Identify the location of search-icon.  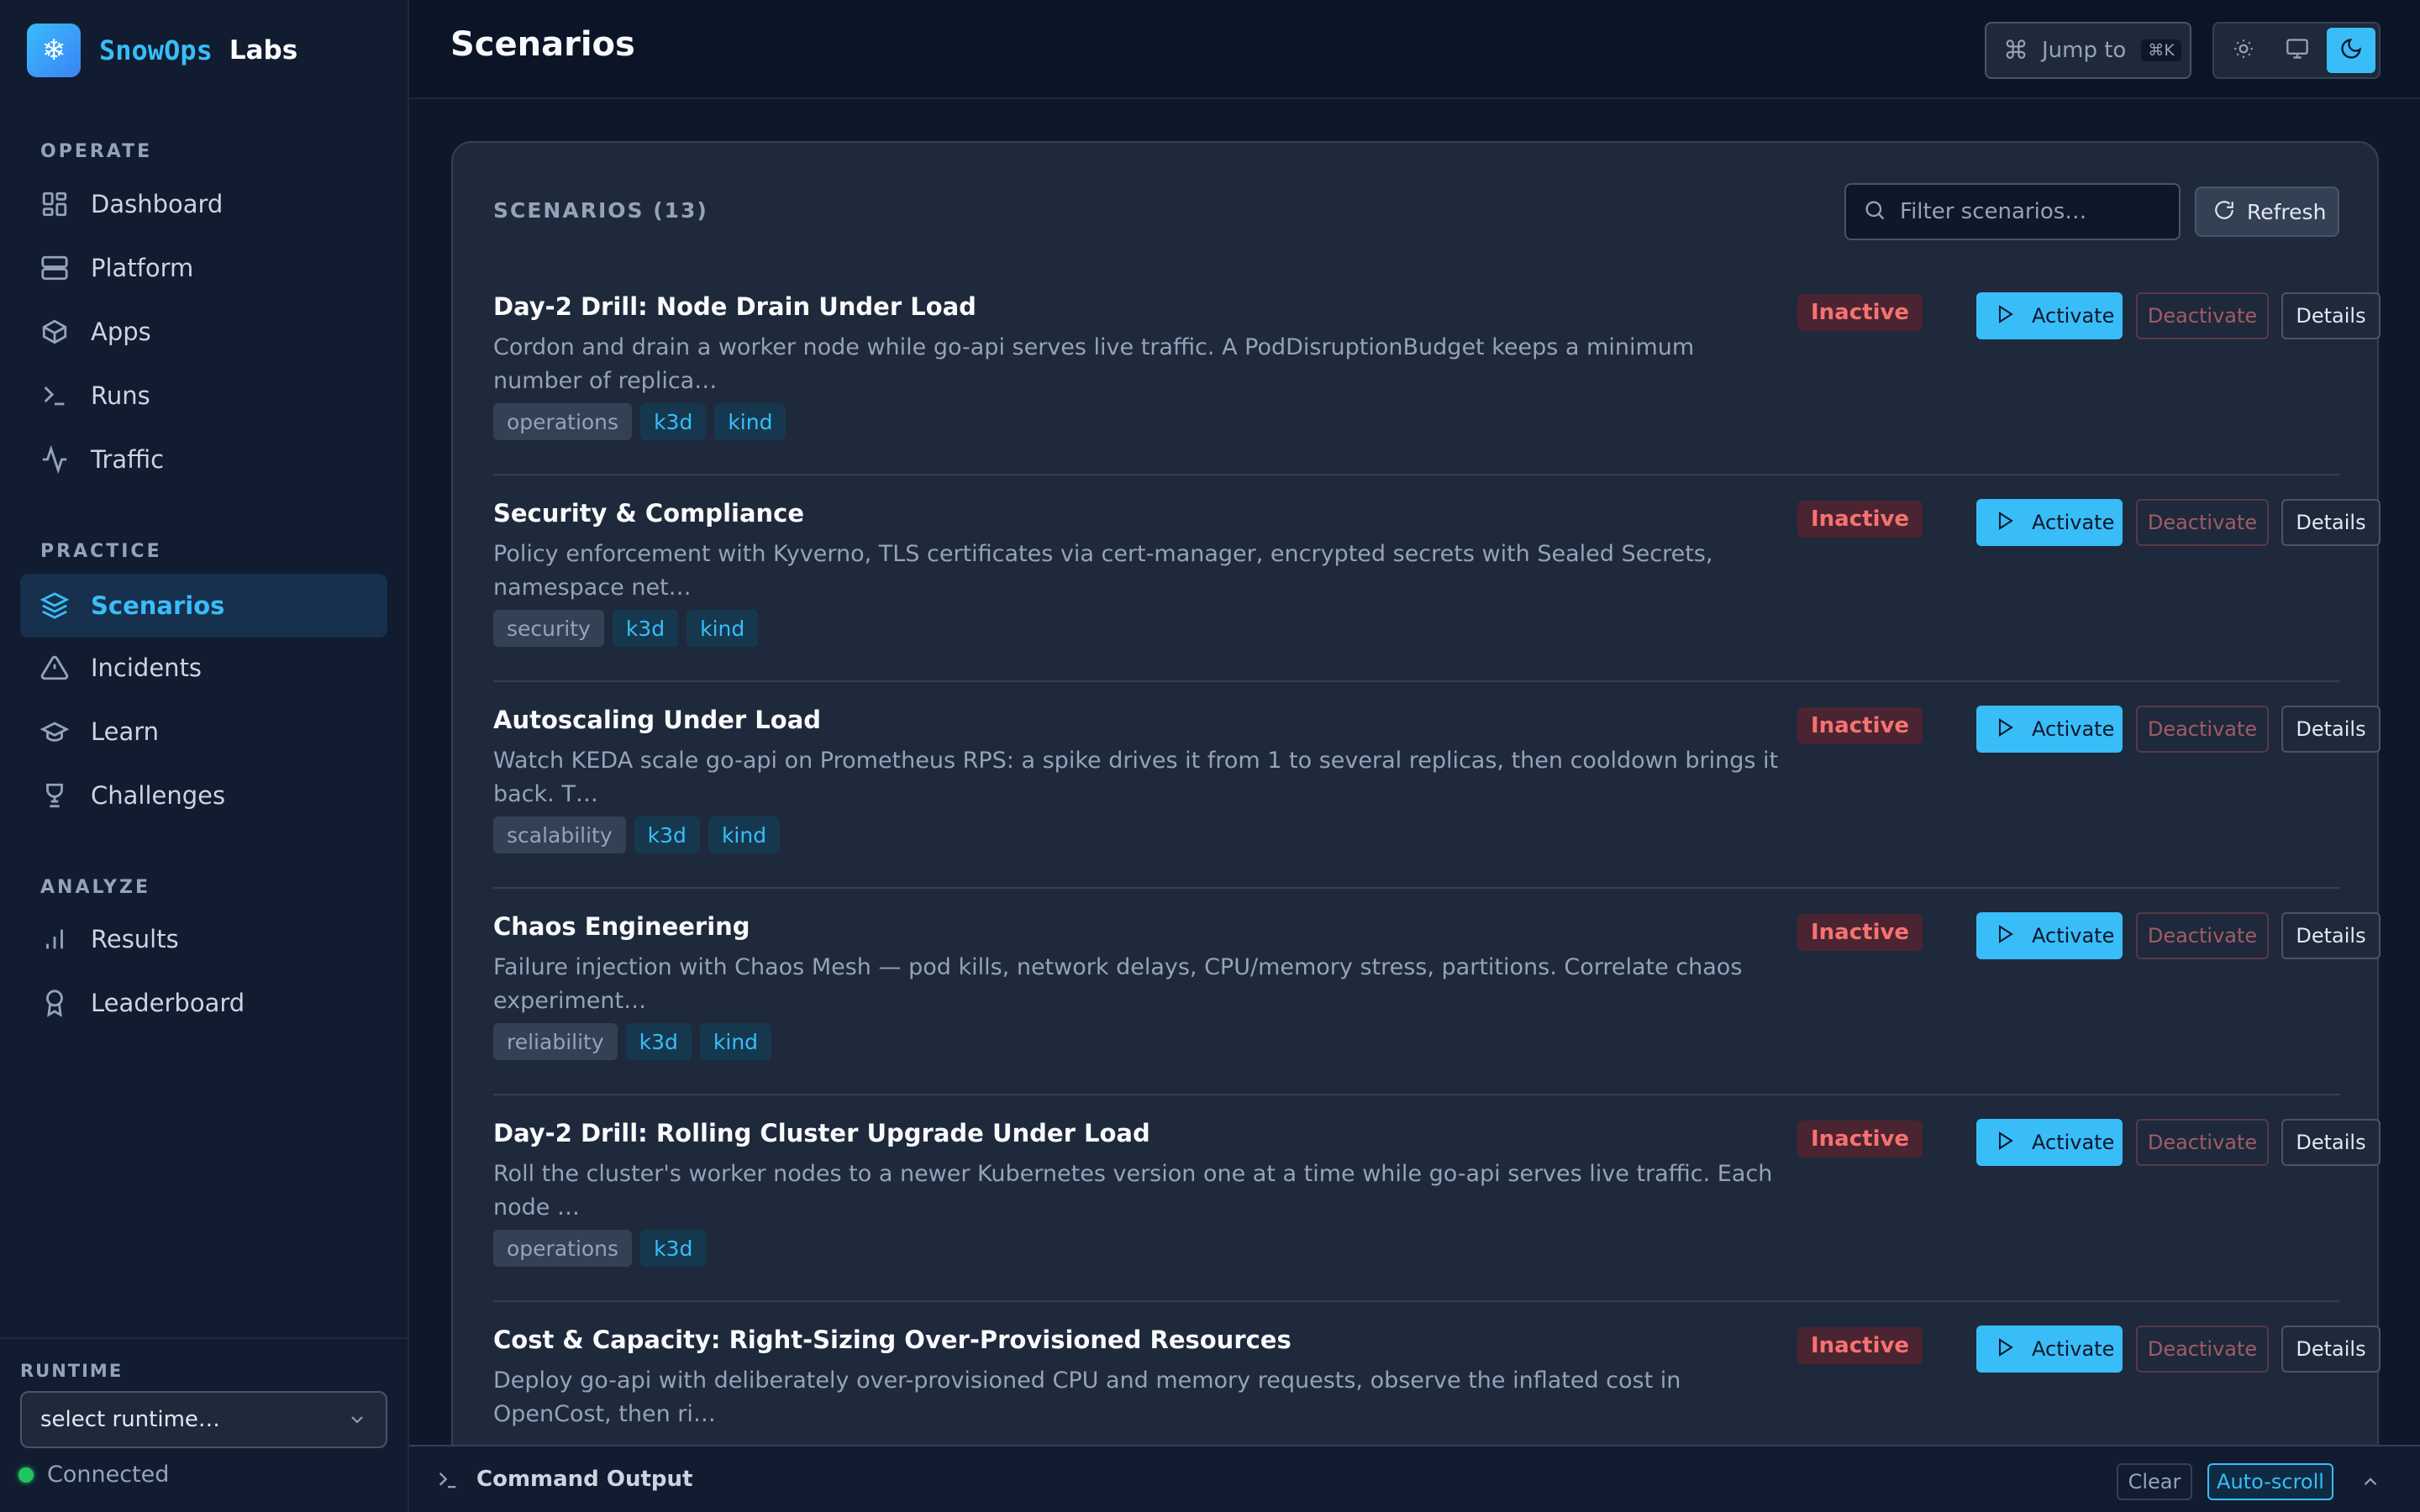
(1874, 211).